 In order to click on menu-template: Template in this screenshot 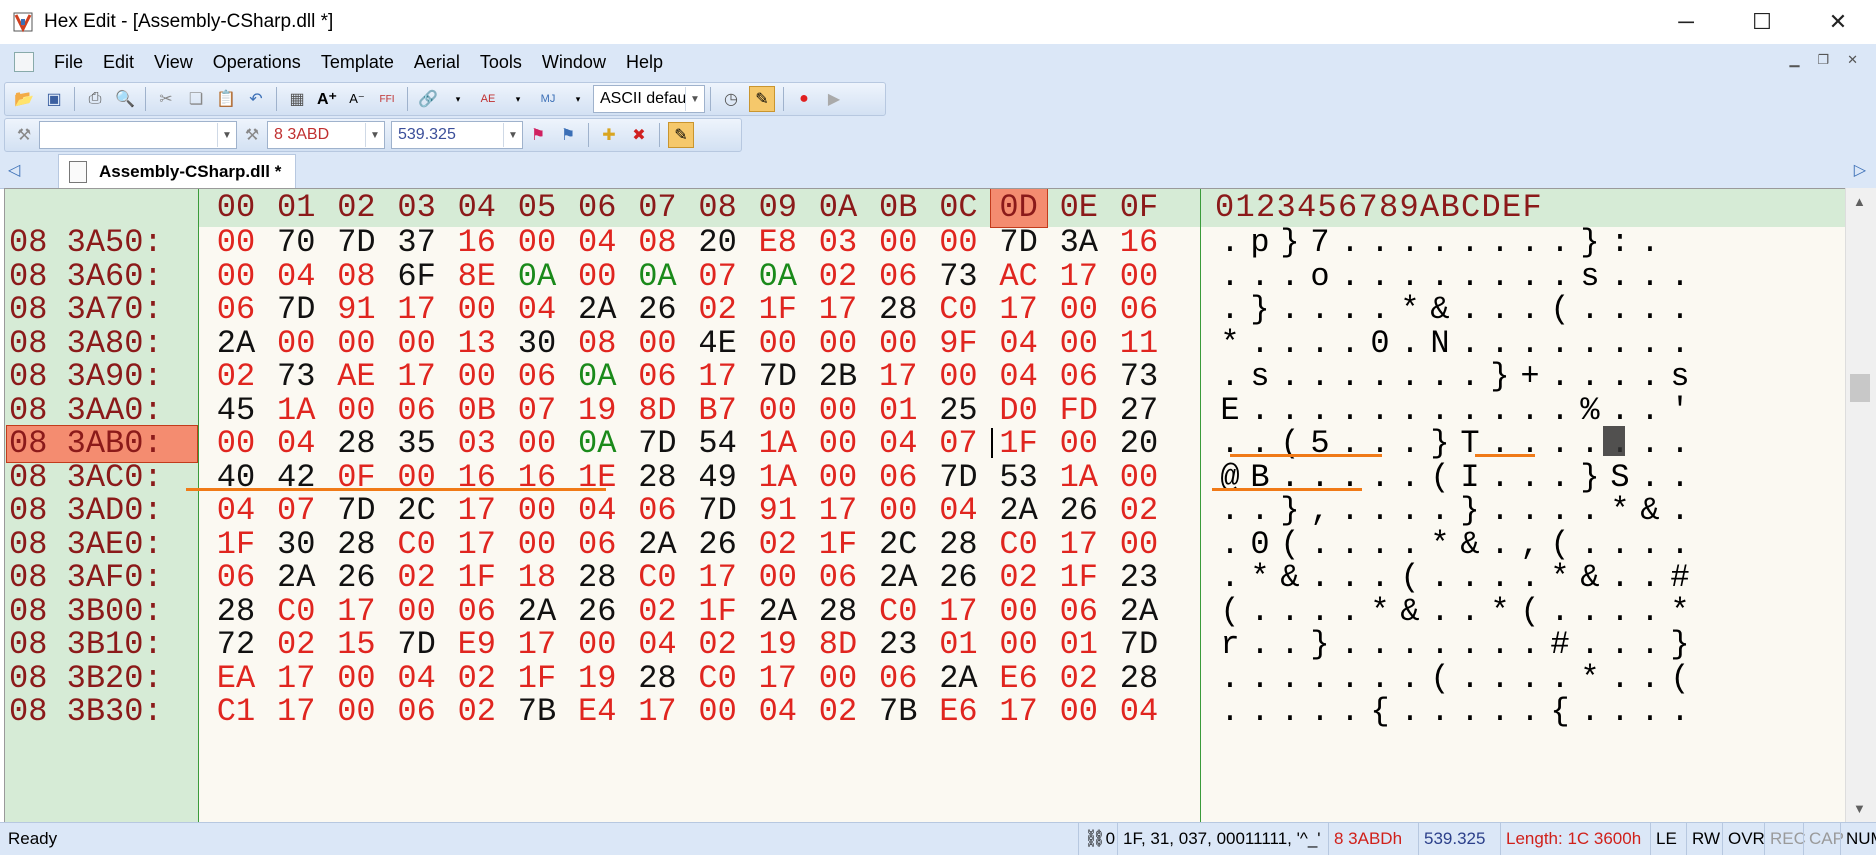, I will do `click(357, 62)`.